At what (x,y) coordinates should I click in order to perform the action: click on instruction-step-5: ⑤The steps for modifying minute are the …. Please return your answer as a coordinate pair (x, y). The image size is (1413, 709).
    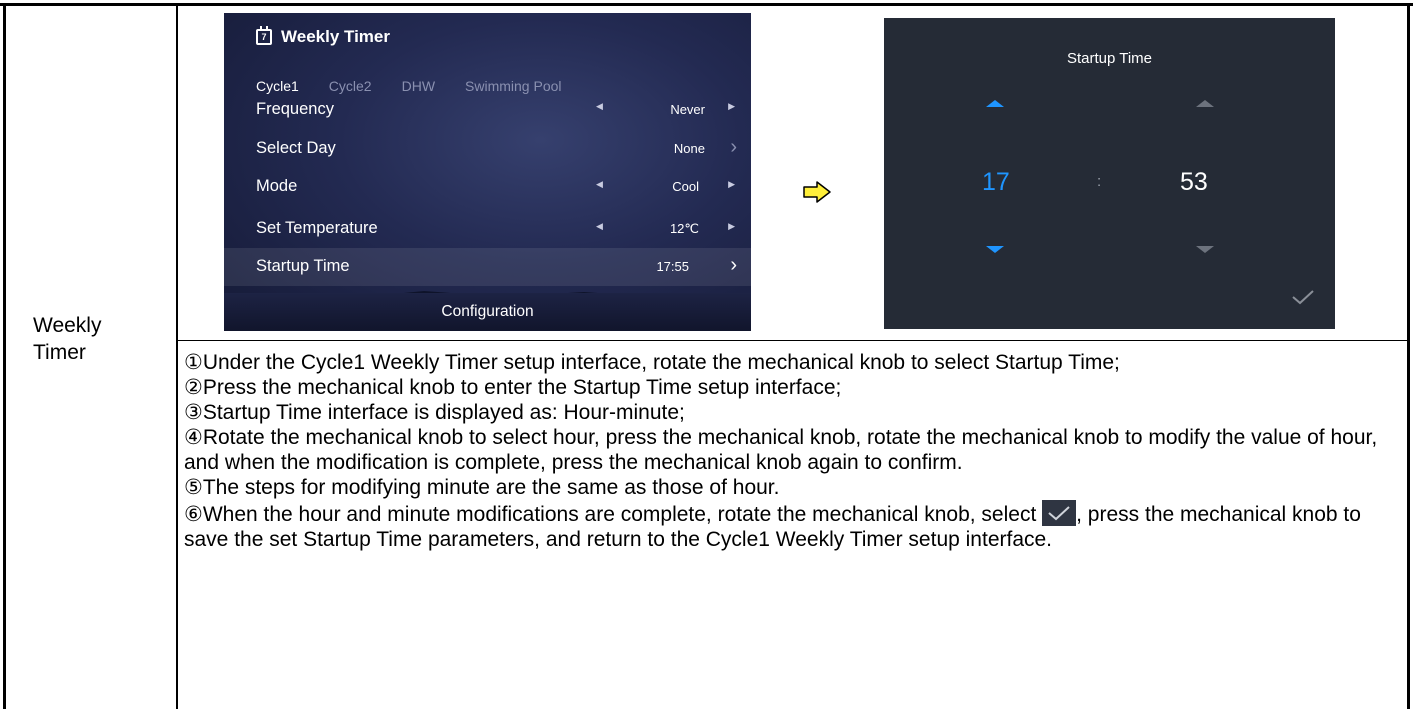
    Looking at the image, I should click on (482, 487).